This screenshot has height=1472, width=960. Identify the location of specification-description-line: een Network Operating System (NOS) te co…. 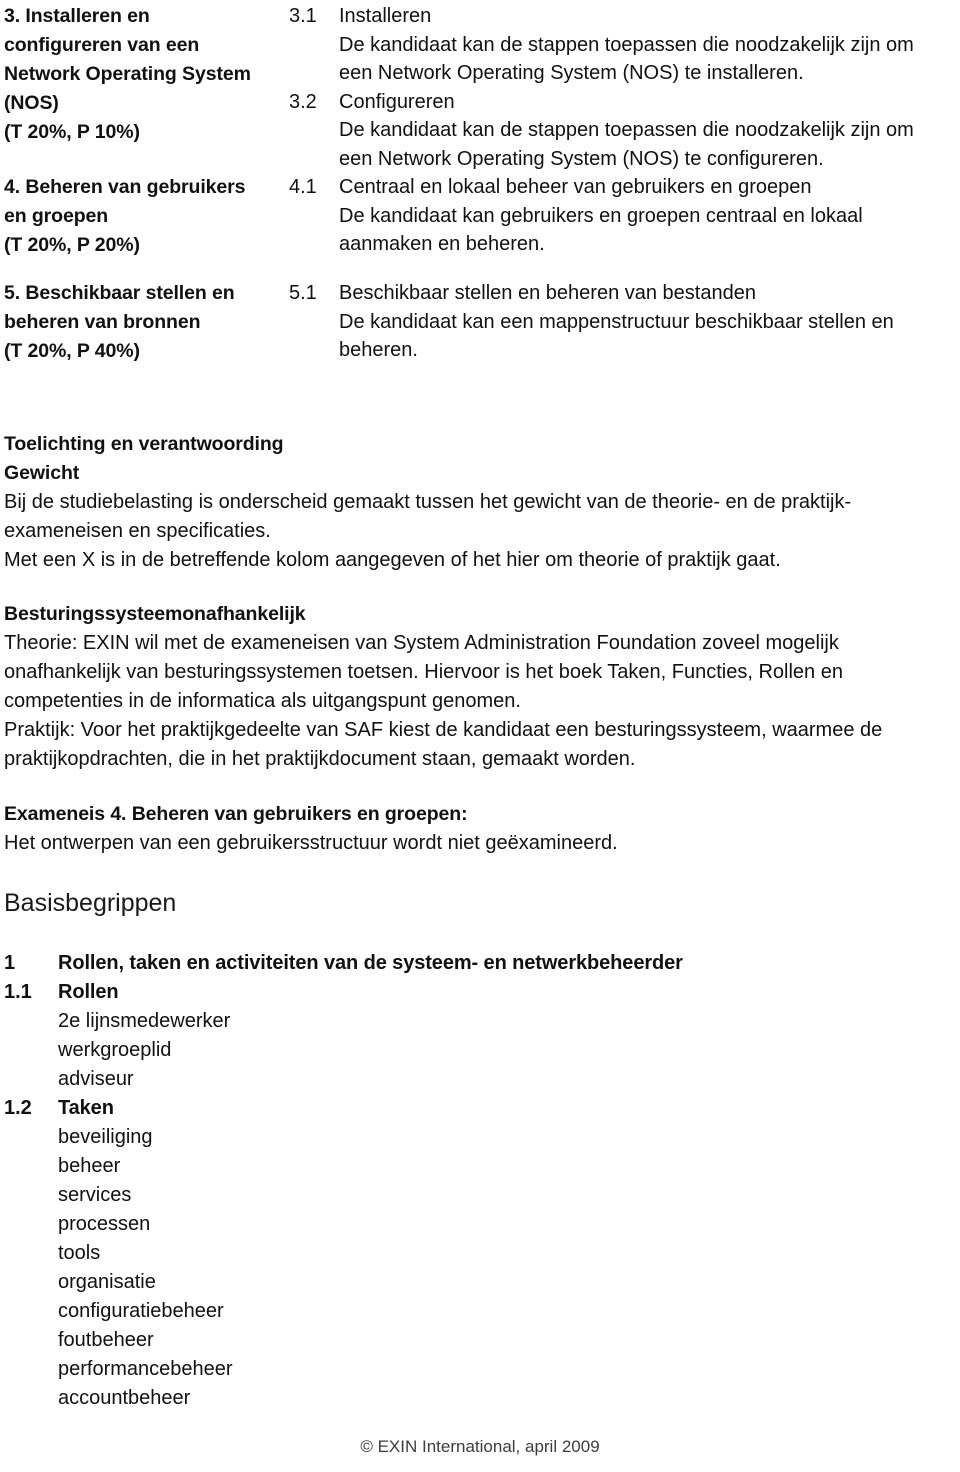
(581, 158).